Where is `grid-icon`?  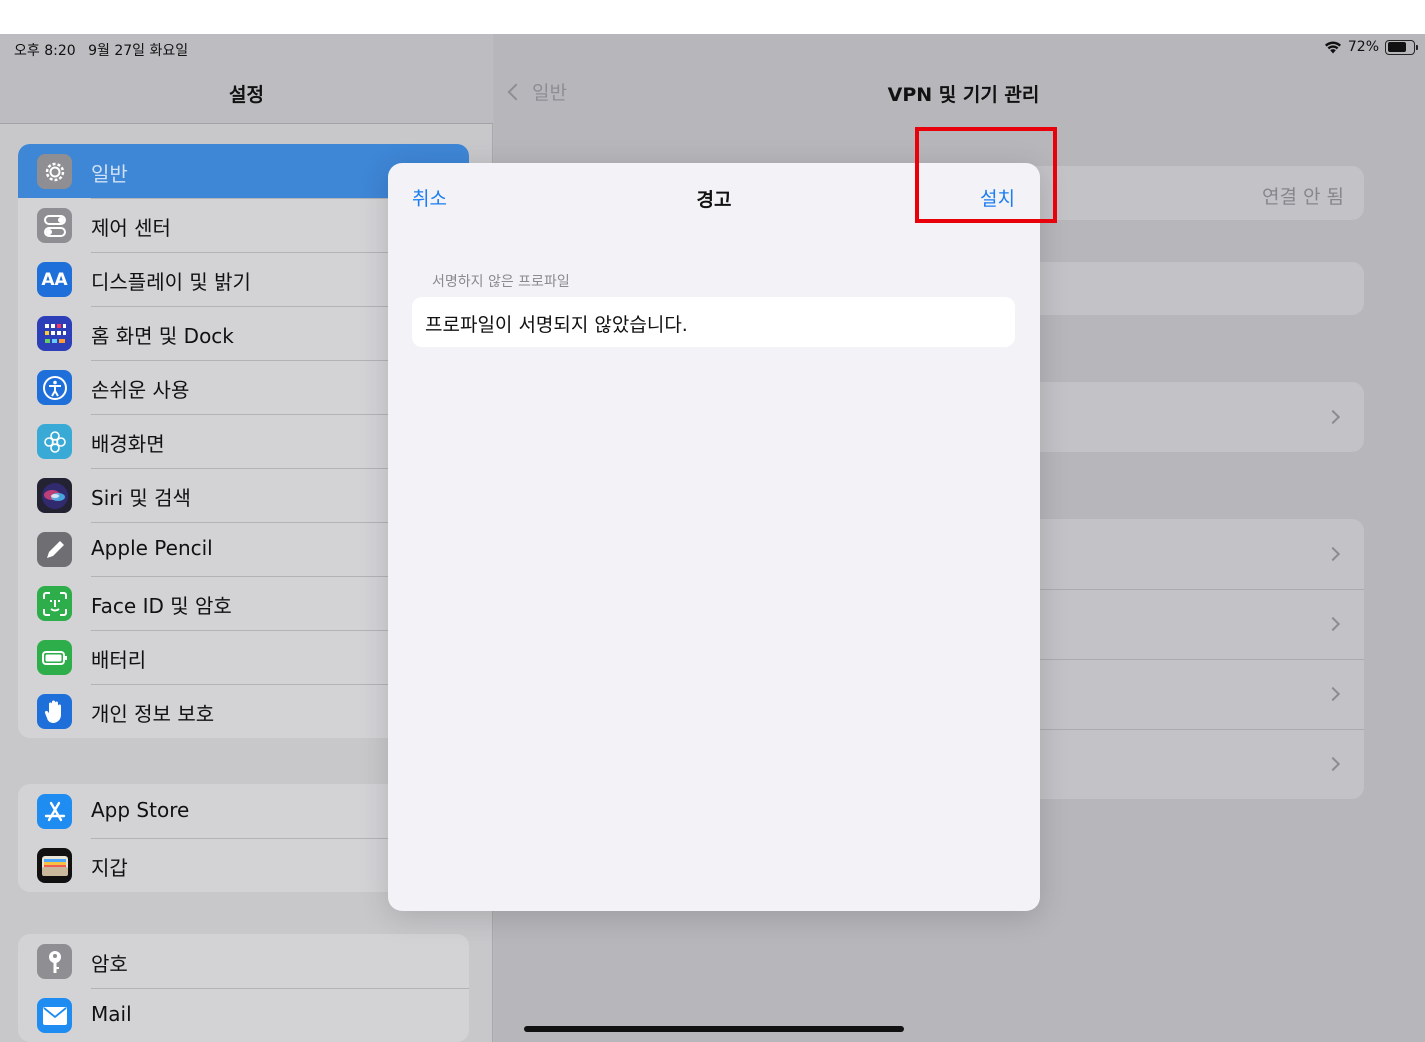
grid-icon is located at coordinates (54, 333).